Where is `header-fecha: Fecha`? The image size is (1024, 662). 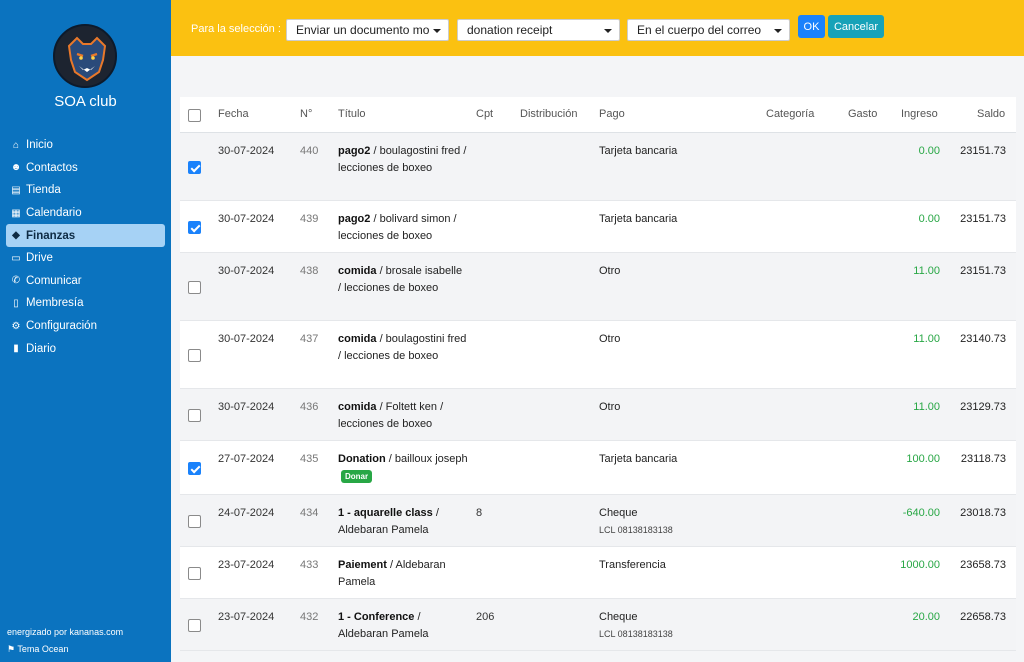 header-fecha: Fecha is located at coordinates (233, 114).